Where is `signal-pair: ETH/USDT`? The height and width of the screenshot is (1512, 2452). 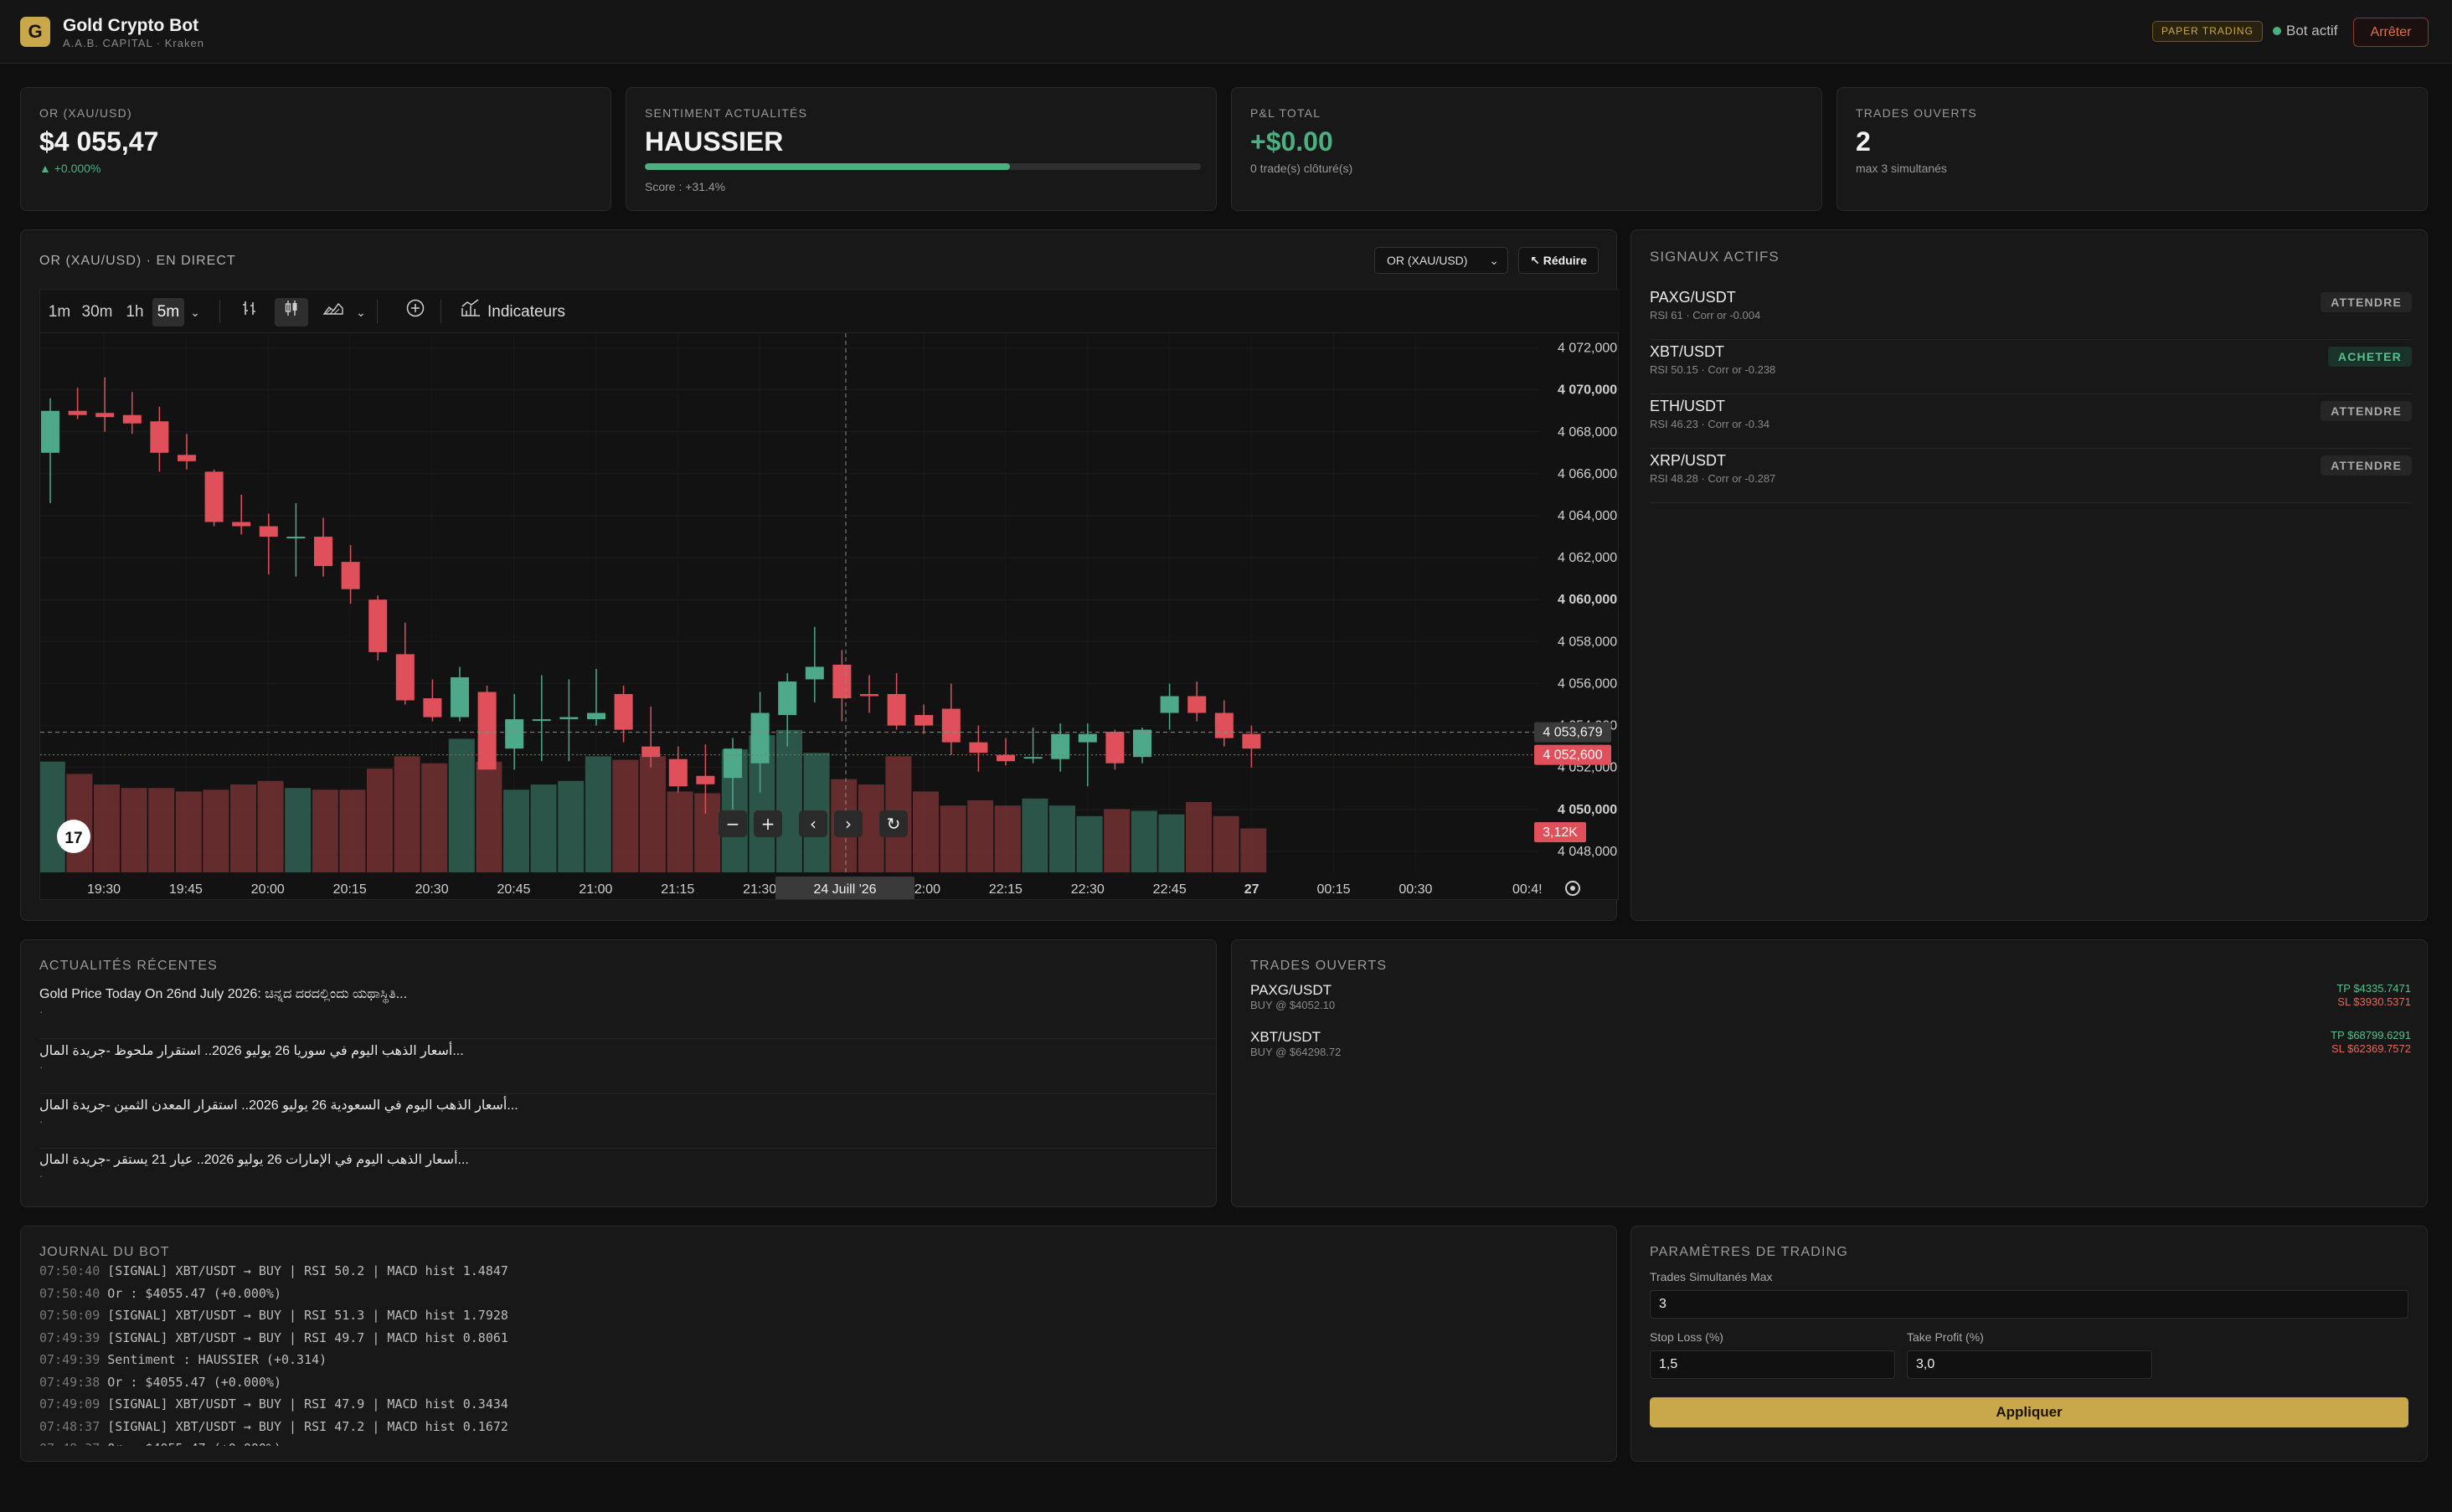 signal-pair: ETH/USDT is located at coordinates (1687, 406).